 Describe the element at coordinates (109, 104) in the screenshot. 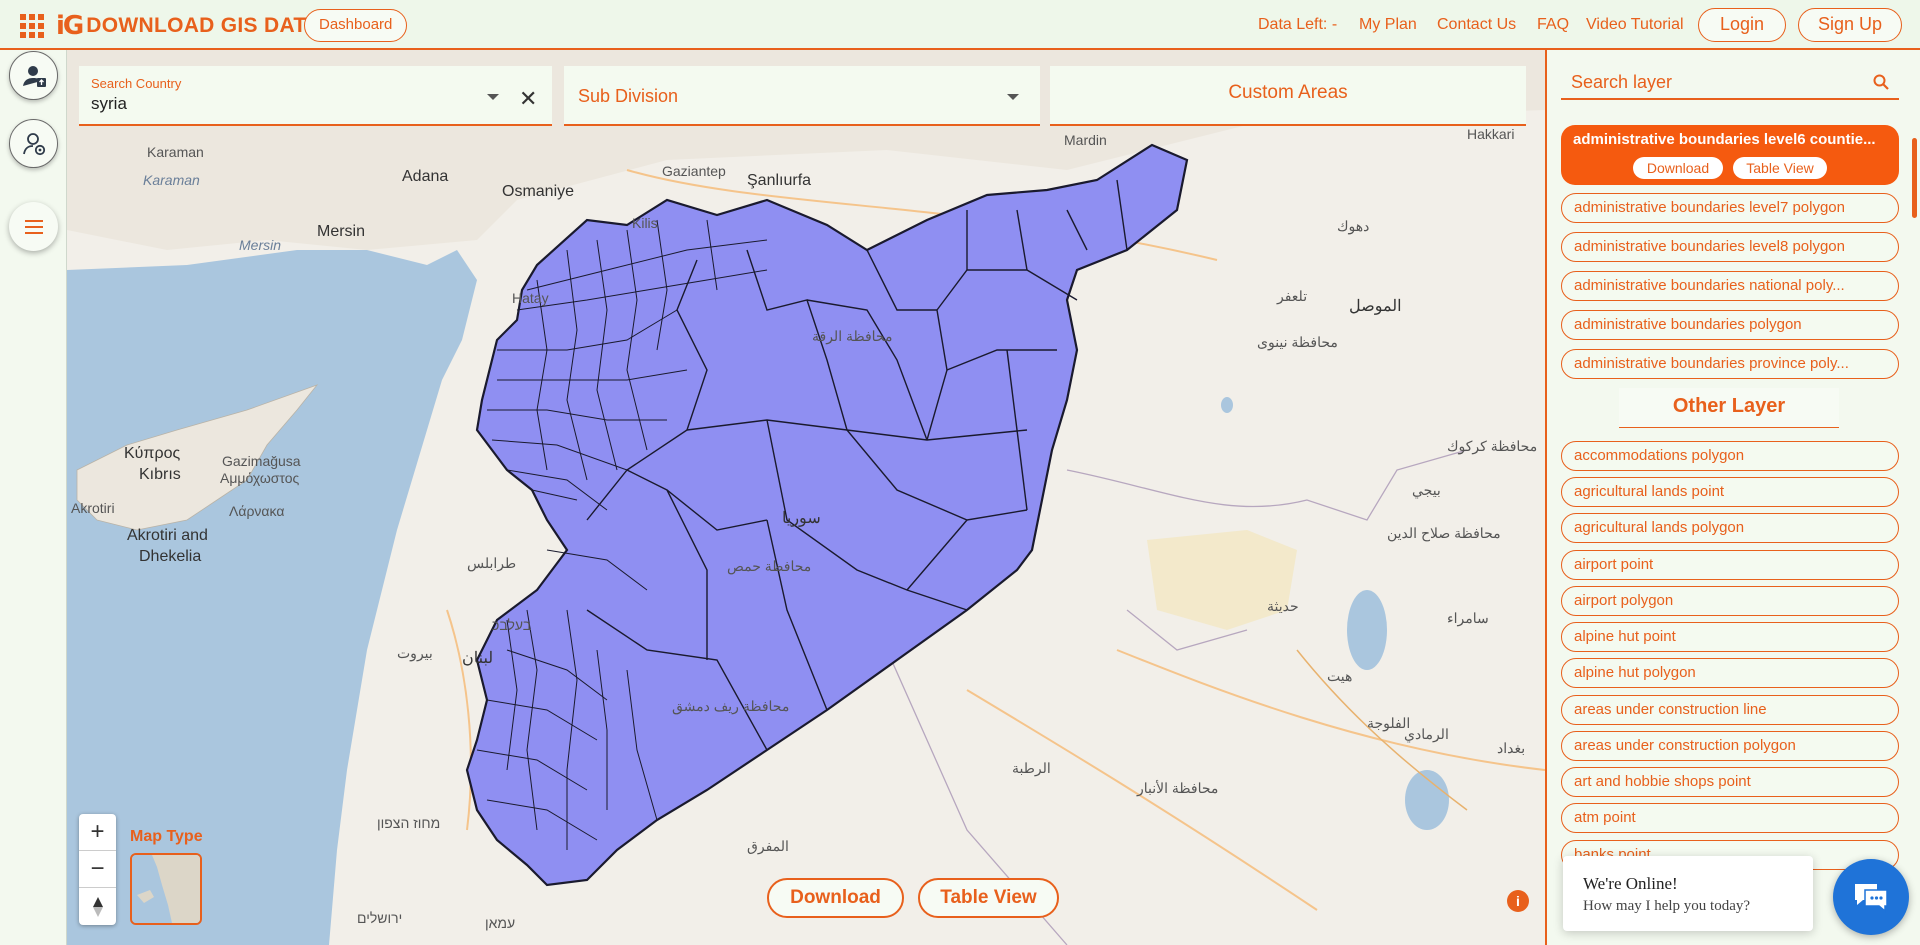

I see `search-country-value: syria` at that location.